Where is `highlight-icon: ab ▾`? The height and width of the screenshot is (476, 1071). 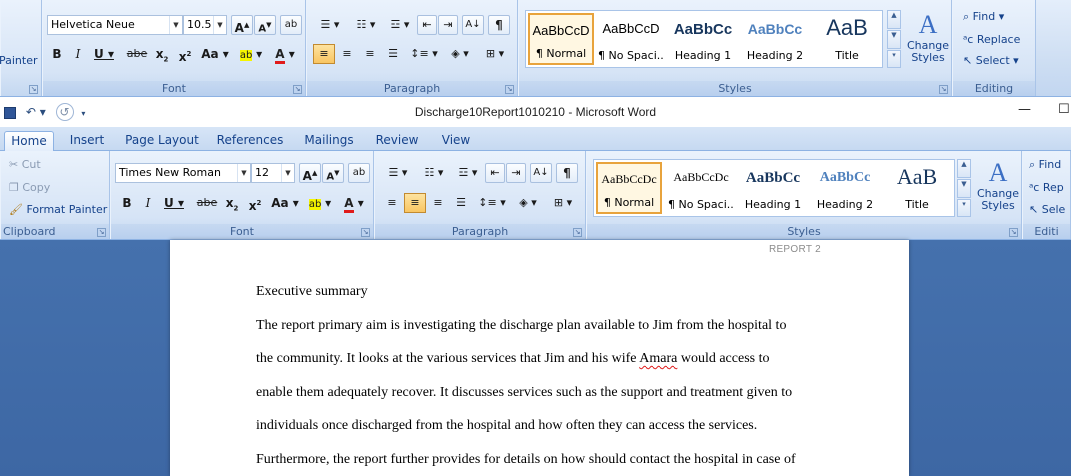 highlight-icon: ab ▾ is located at coordinates (320, 203).